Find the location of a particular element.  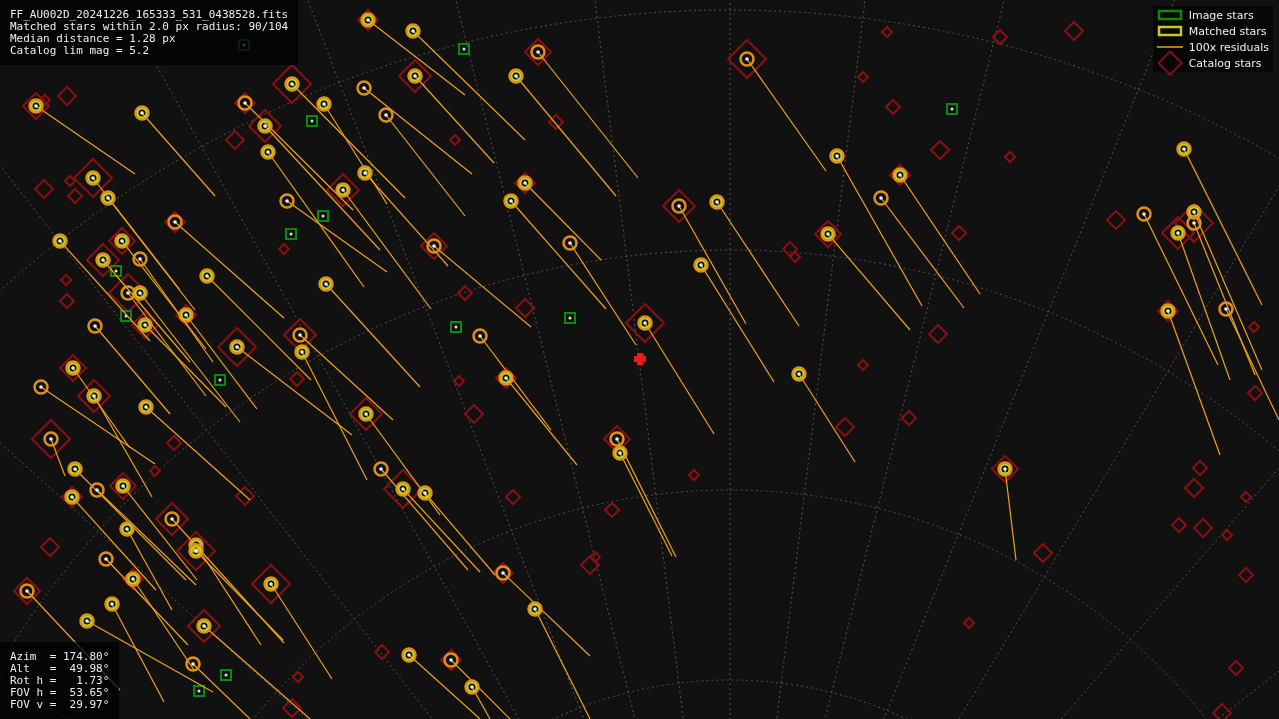

pointing-text: Alt = 49.98° is located at coordinates (60, 669).